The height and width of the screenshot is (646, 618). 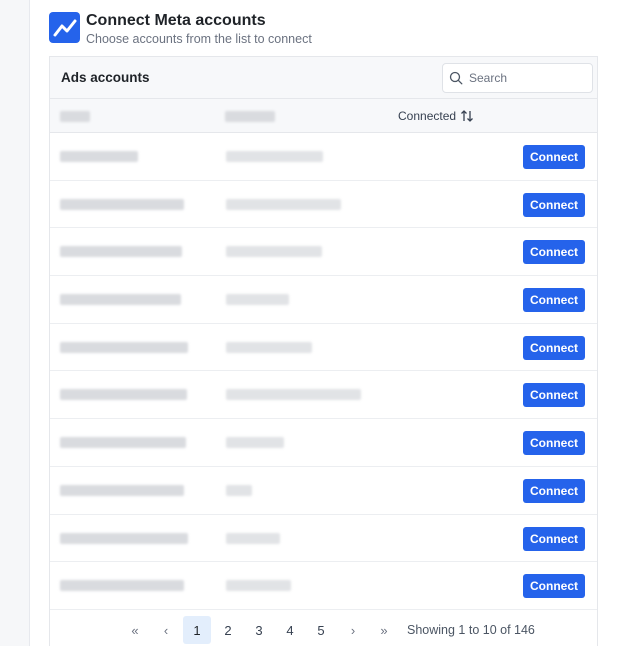 What do you see at coordinates (467, 116) in the screenshot?
I see `sort-icon` at bounding box center [467, 116].